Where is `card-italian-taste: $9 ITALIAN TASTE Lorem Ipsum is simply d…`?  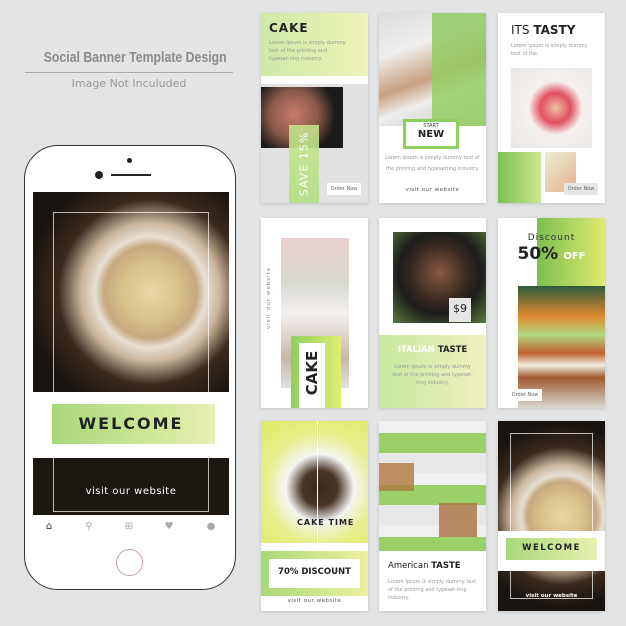 card-italian-taste: $9 ITALIAN TASTE Lorem Ipsum is simply d… is located at coordinates (432, 313).